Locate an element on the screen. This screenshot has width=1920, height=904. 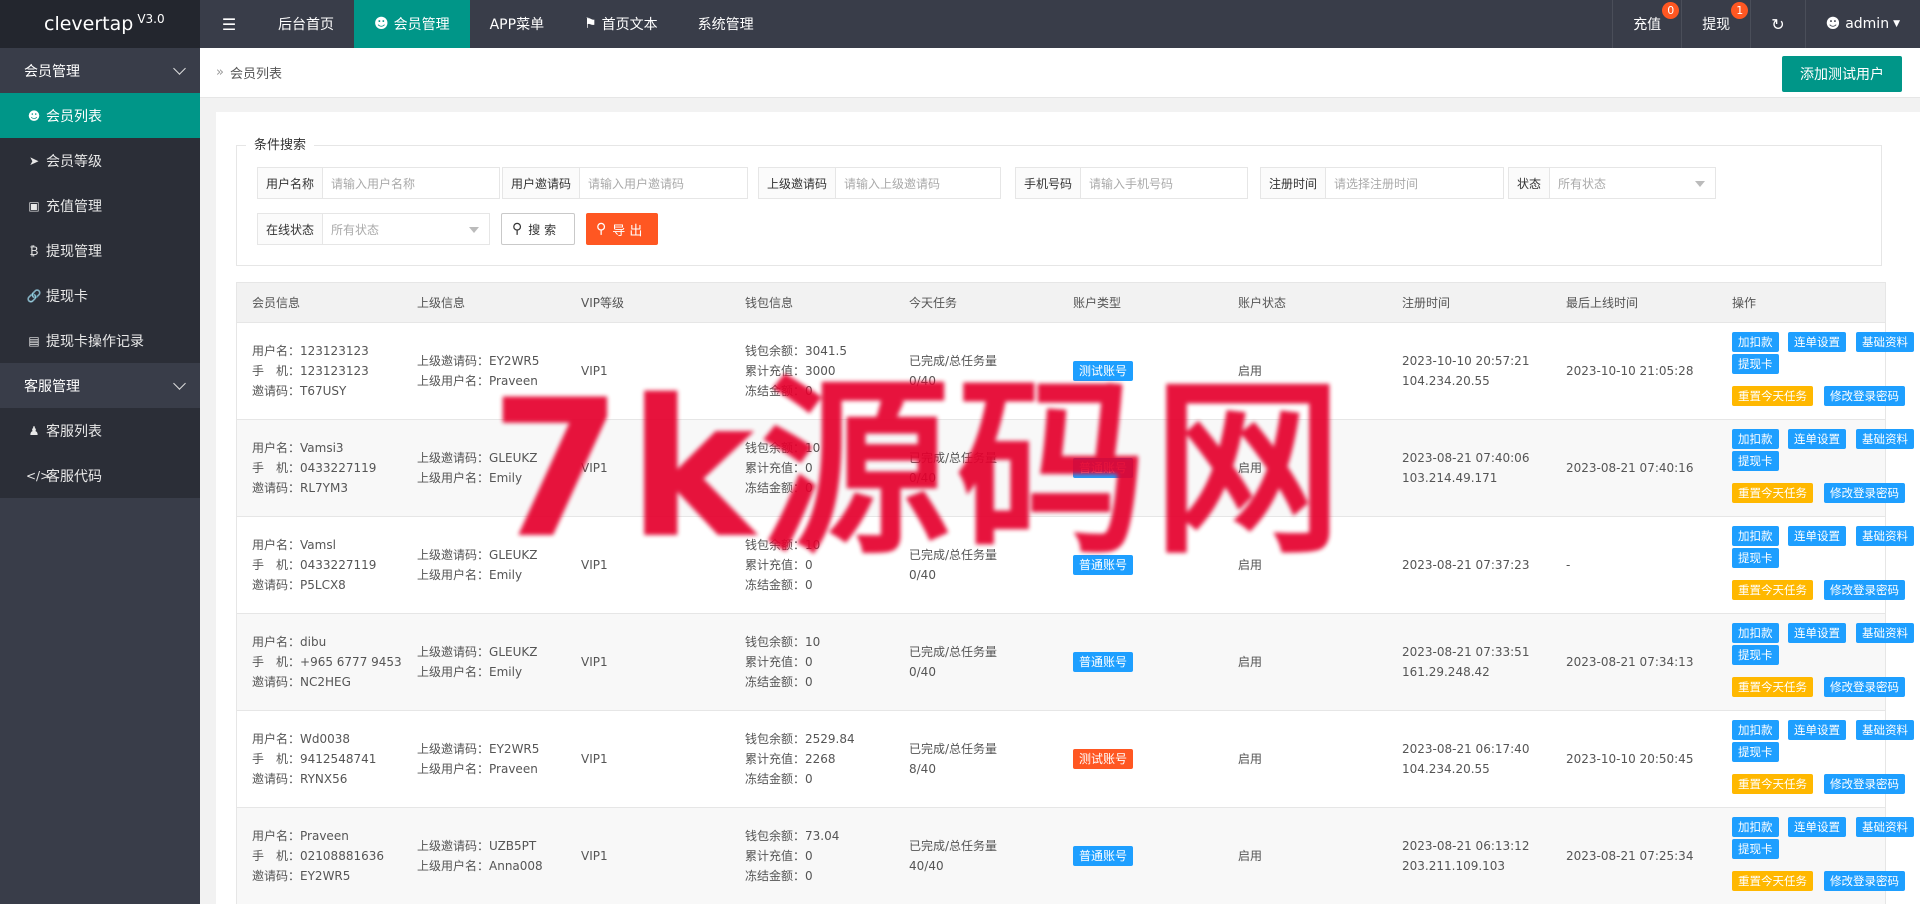
sidebar-group-service: 客服管理 is located at coordinates (100, 385).